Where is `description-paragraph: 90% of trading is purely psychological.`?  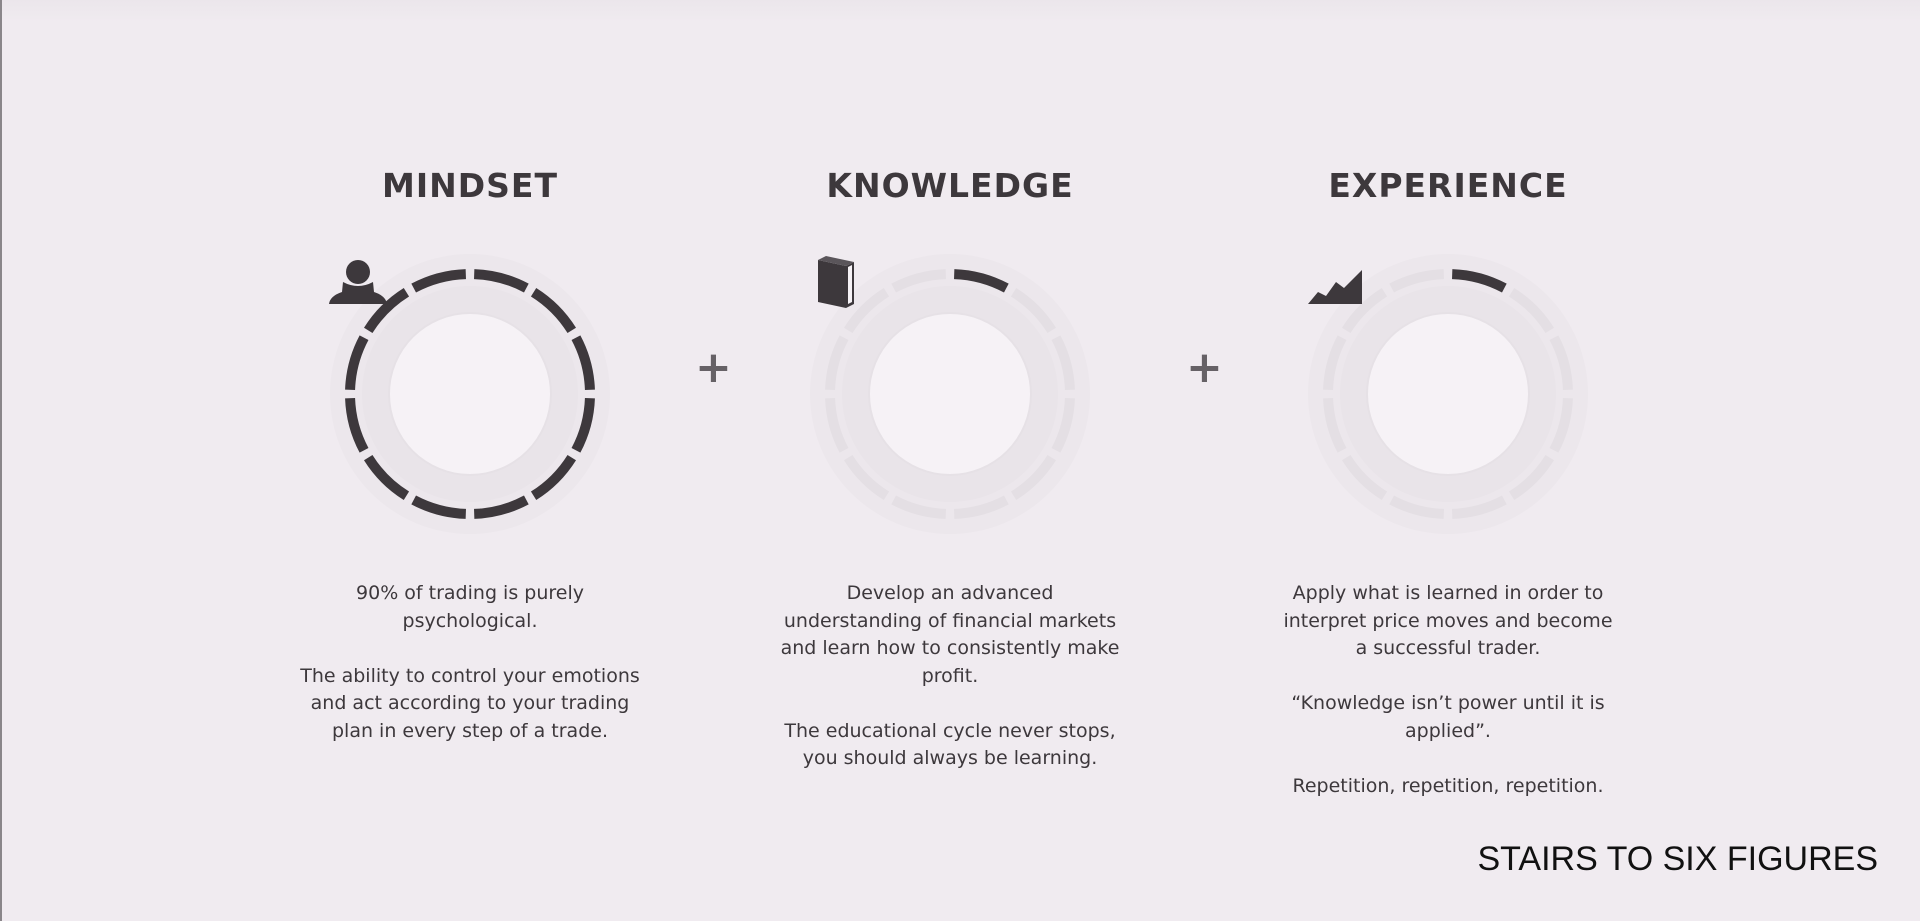
description-paragraph: 90% of trading is purely psychological. is located at coordinates (470, 607).